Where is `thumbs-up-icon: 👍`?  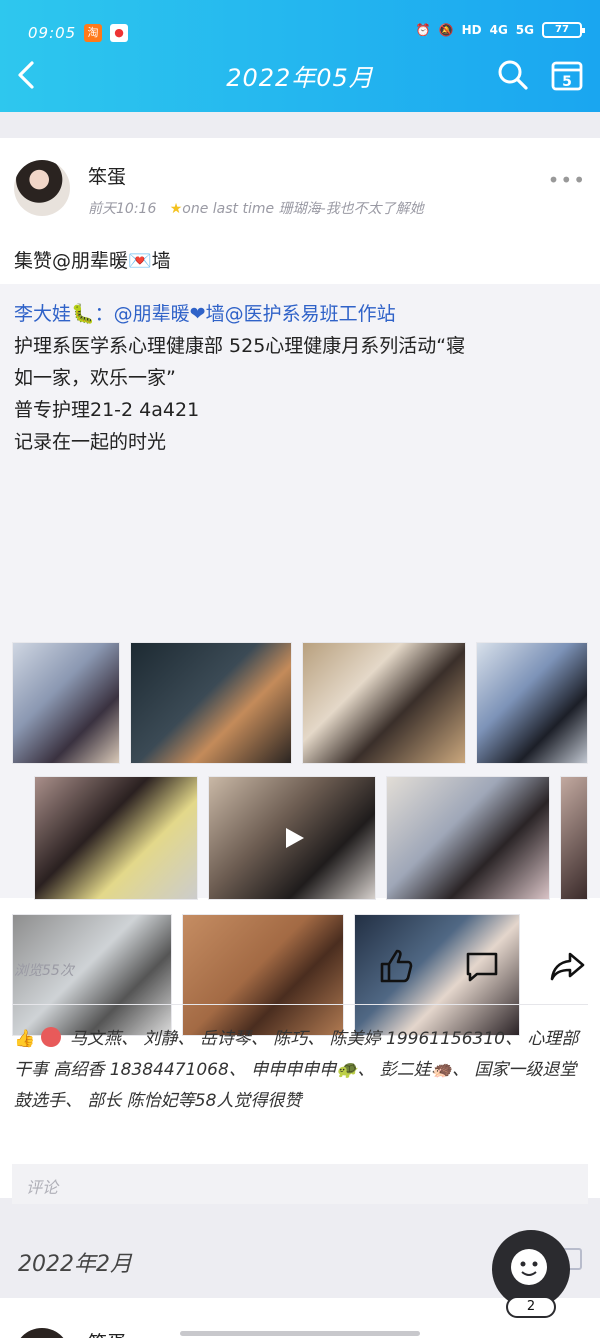 thumbs-up-icon: 👍 is located at coordinates (25, 1039).